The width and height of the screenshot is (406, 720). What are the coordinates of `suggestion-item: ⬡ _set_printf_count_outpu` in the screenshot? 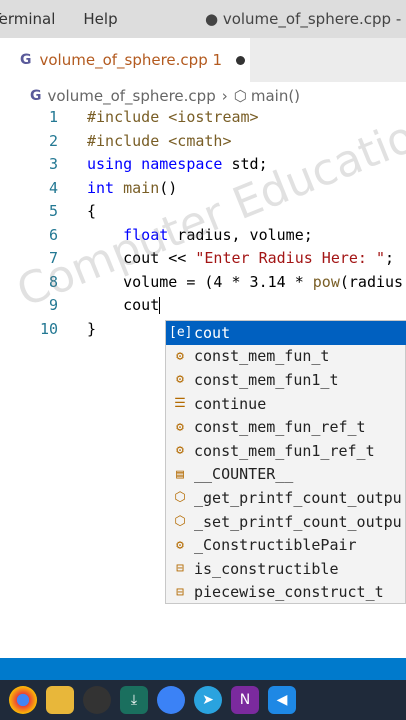 It's located at (286, 522).